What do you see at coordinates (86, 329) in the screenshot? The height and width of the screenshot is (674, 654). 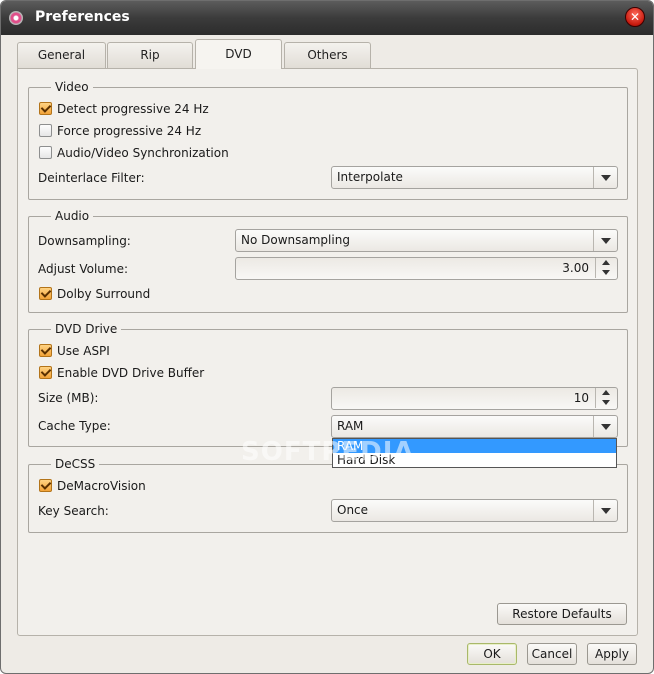 I see `dvd-drive-group-title: DVD Drive` at bounding box center [86, 329].